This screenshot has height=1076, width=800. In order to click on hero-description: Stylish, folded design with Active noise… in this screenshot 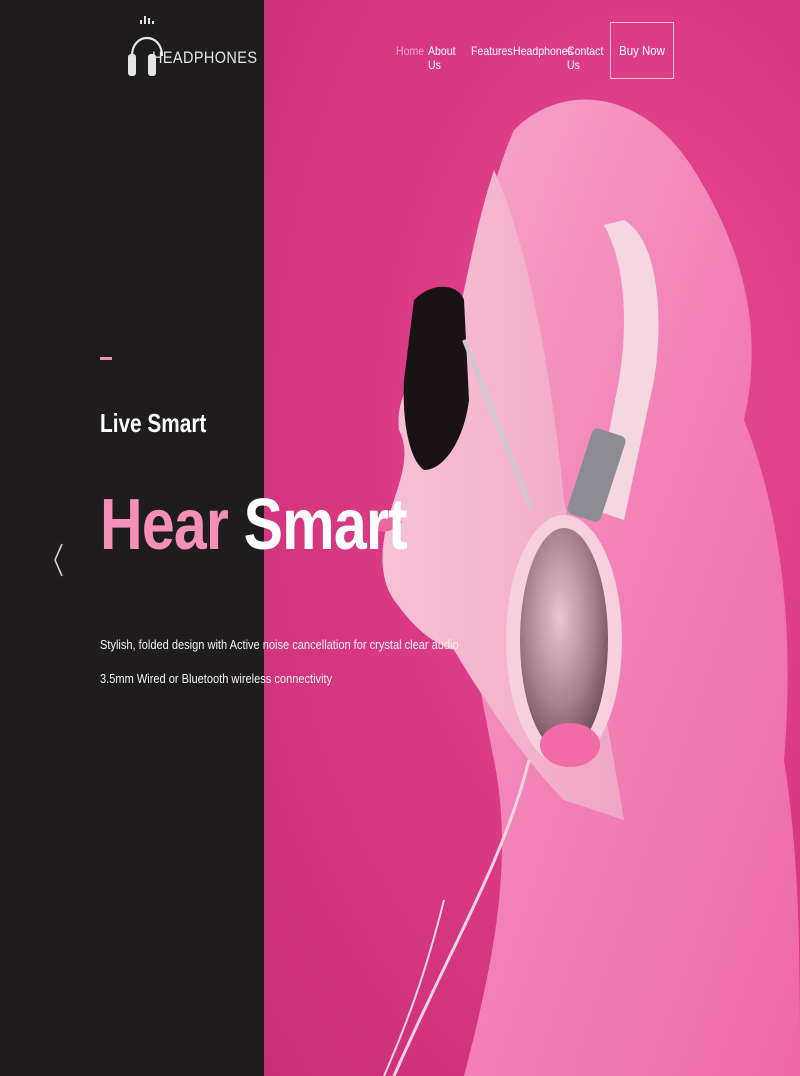, I will do `click(279, 661)`.